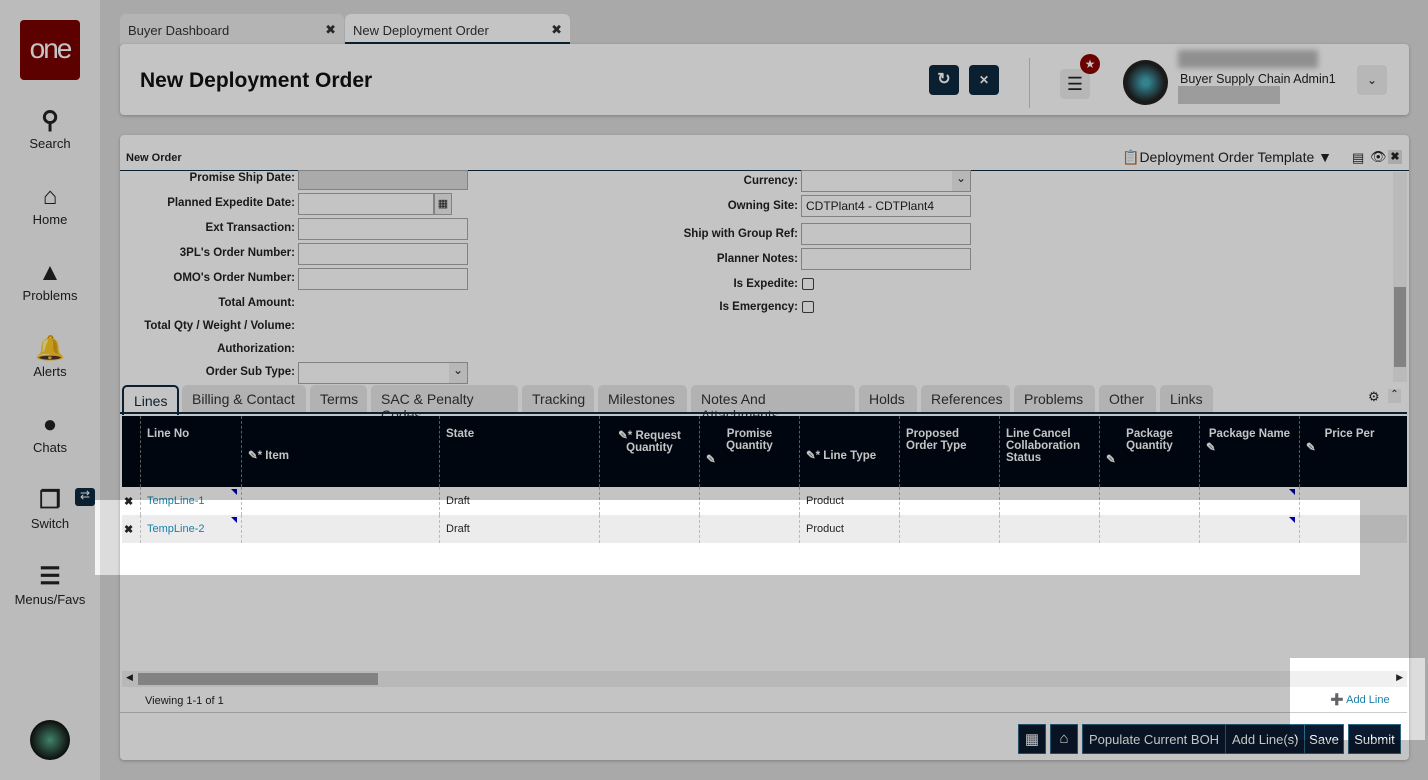 This screenshot has height=780, width=1428. Describe the element at coordinates (340, 451) in the screenshot. I see `column-header: ✎* Item` at that location.